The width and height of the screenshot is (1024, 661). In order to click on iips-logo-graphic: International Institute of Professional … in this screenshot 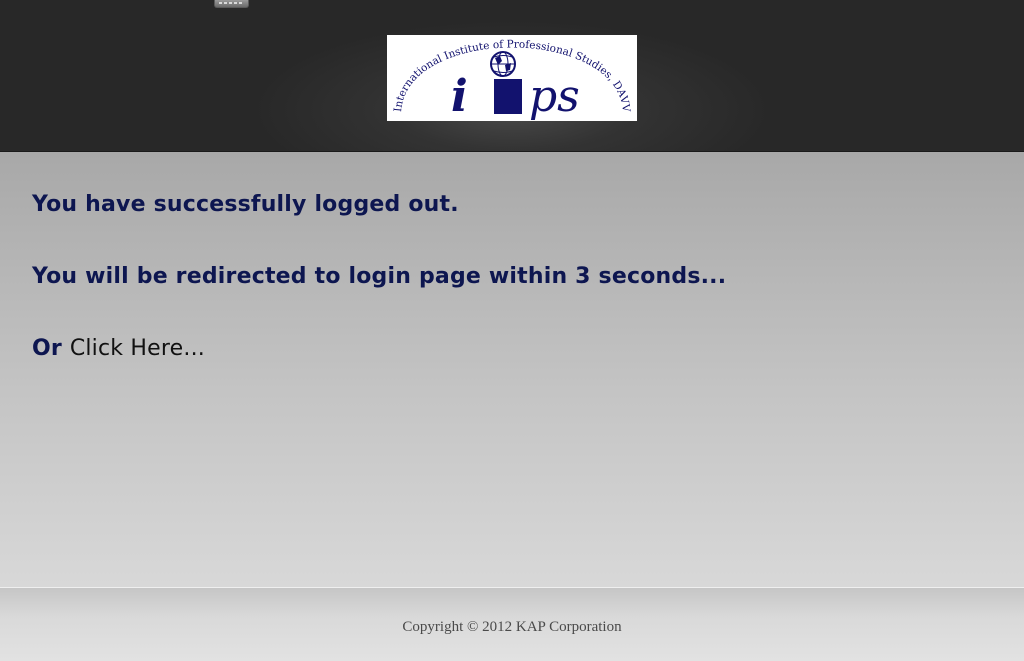, I will do `click(512, 79)`.